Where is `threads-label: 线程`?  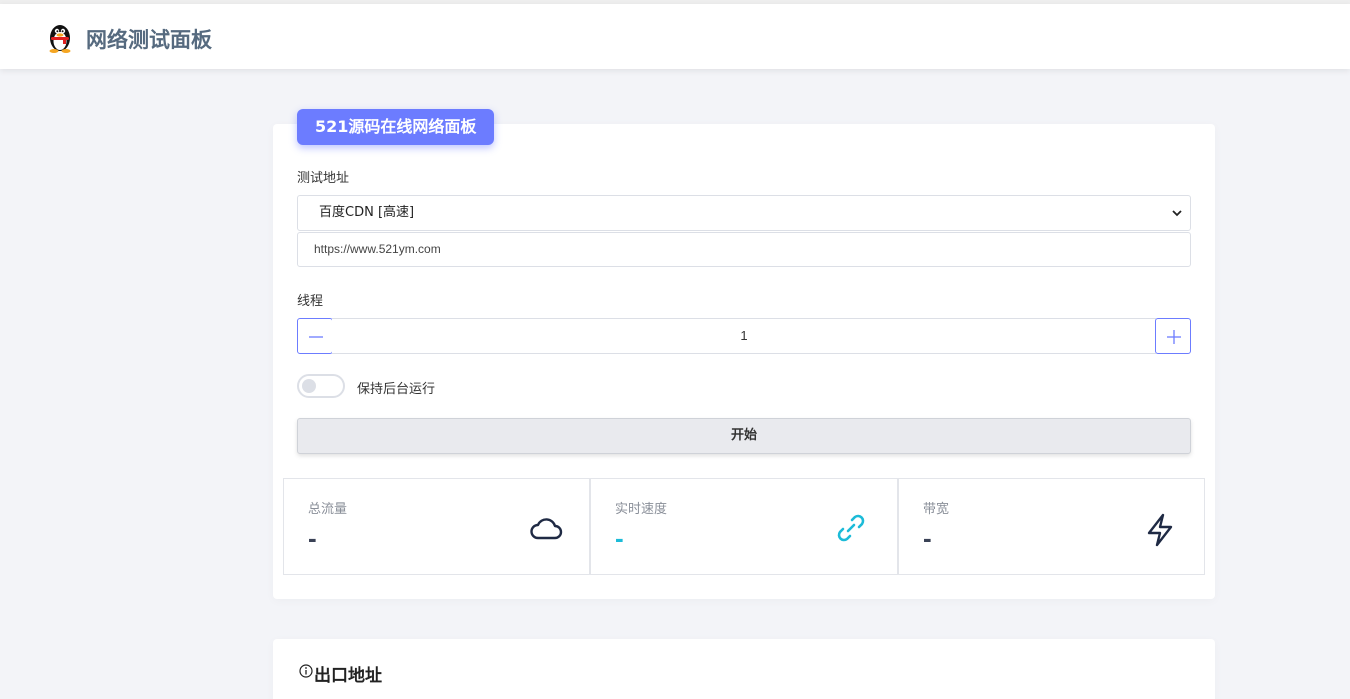
threads-label: 线程 is located at coordinates (310, 301).